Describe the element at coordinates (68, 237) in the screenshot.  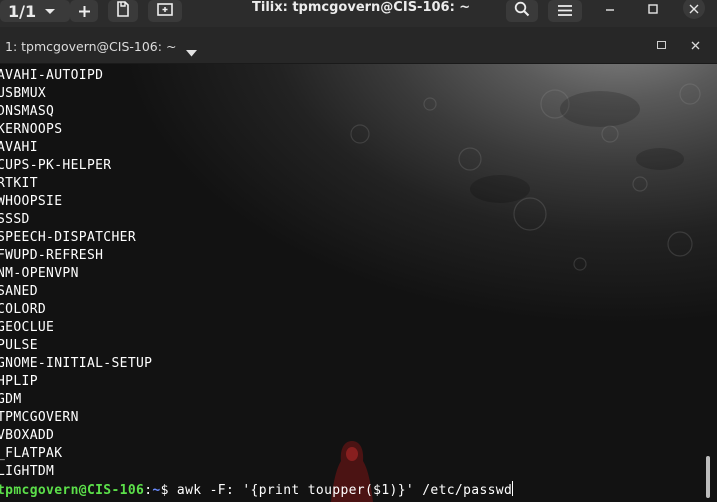
I see `output-line: SPEECH-DISPATCHER` at that location.